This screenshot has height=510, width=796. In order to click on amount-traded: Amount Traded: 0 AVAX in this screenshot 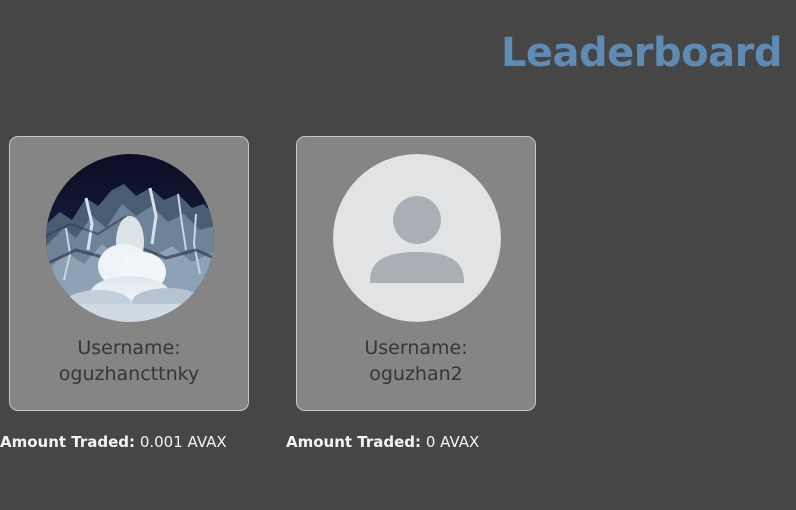, I will do `click(382, 442)`.